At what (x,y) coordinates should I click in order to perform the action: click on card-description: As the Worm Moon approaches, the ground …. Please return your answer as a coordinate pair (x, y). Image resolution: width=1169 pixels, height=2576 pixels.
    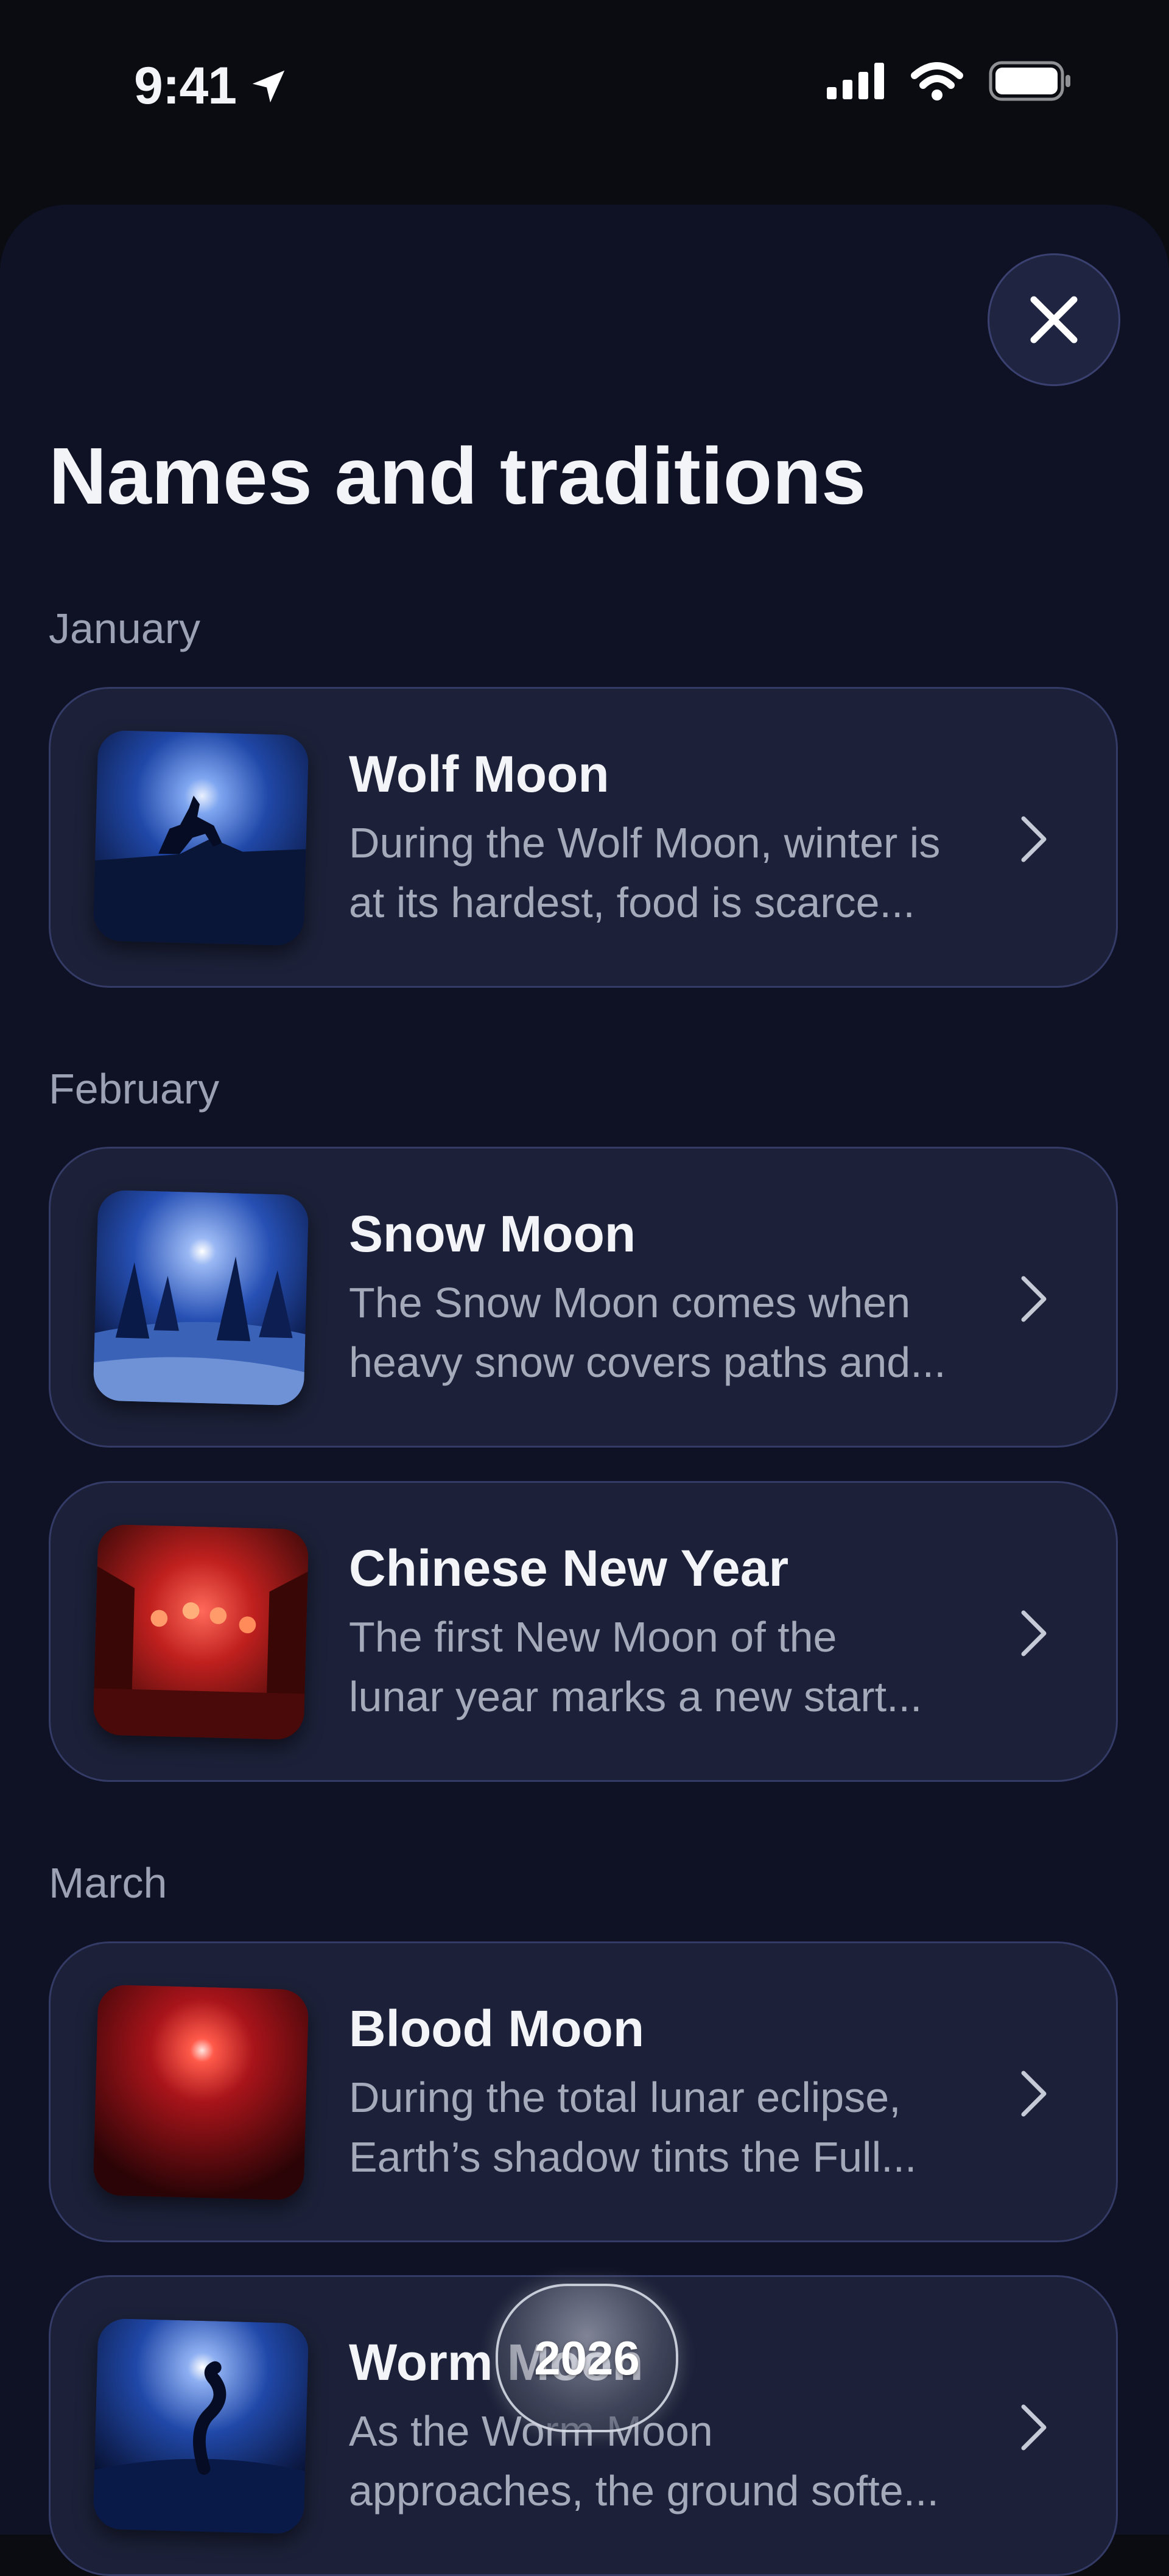
    Looking at the image, I should click on (644, 2460).